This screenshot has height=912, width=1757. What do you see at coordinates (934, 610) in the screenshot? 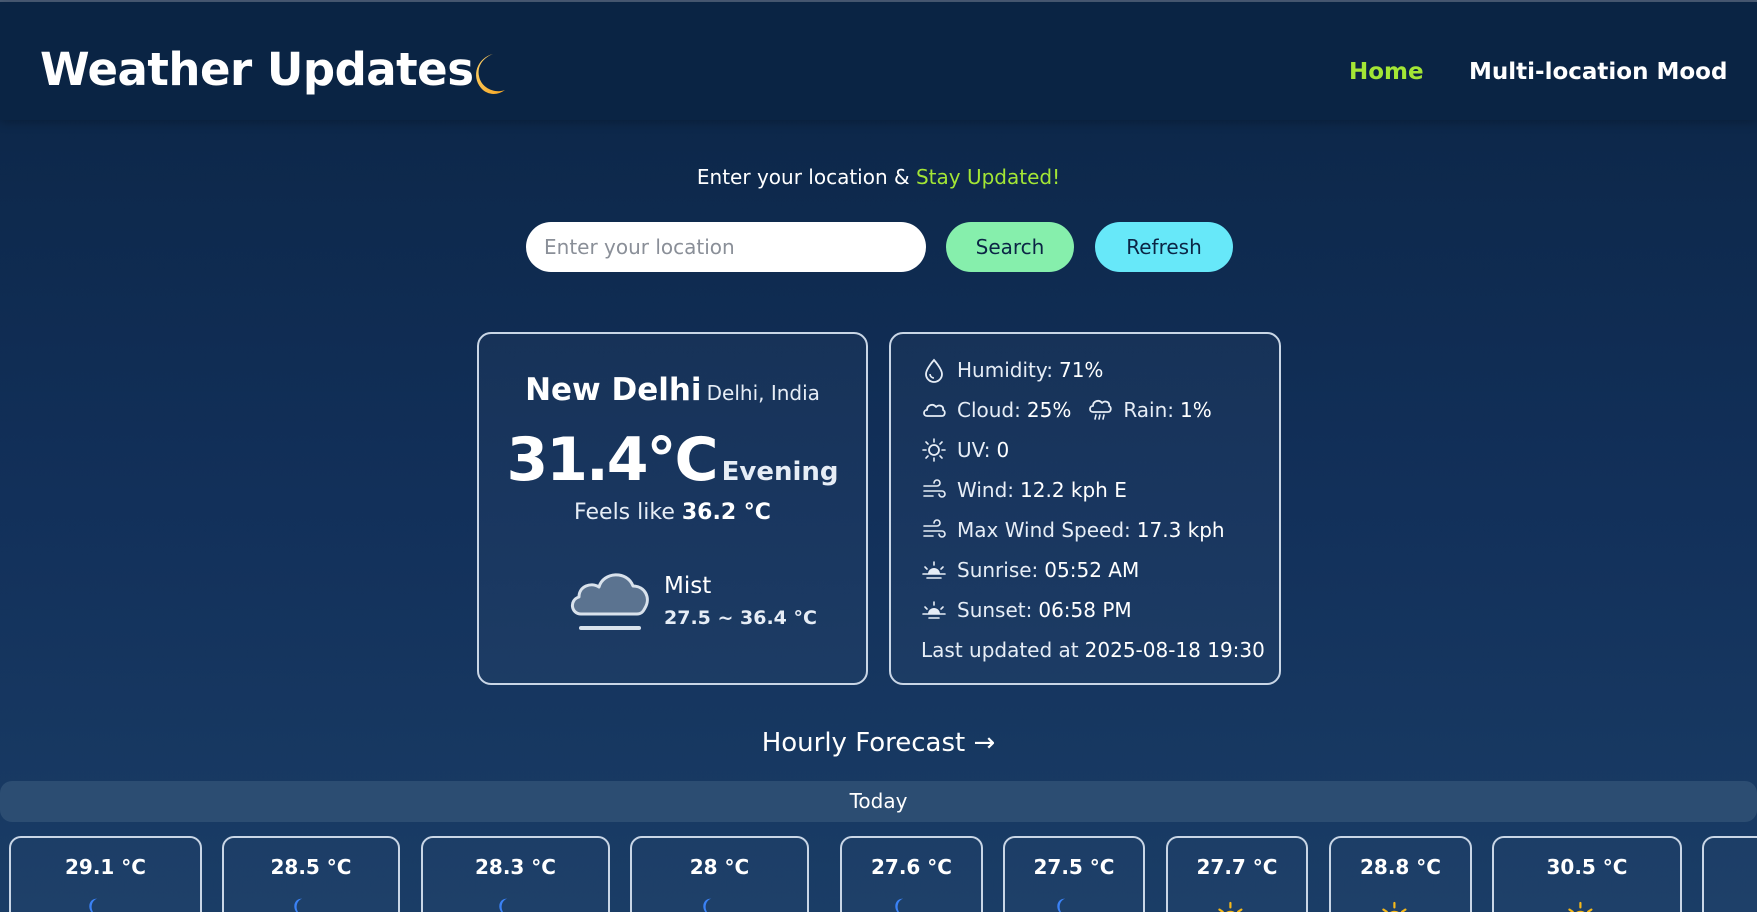
I see `sunset-icon` at bounding box center [934, 610].